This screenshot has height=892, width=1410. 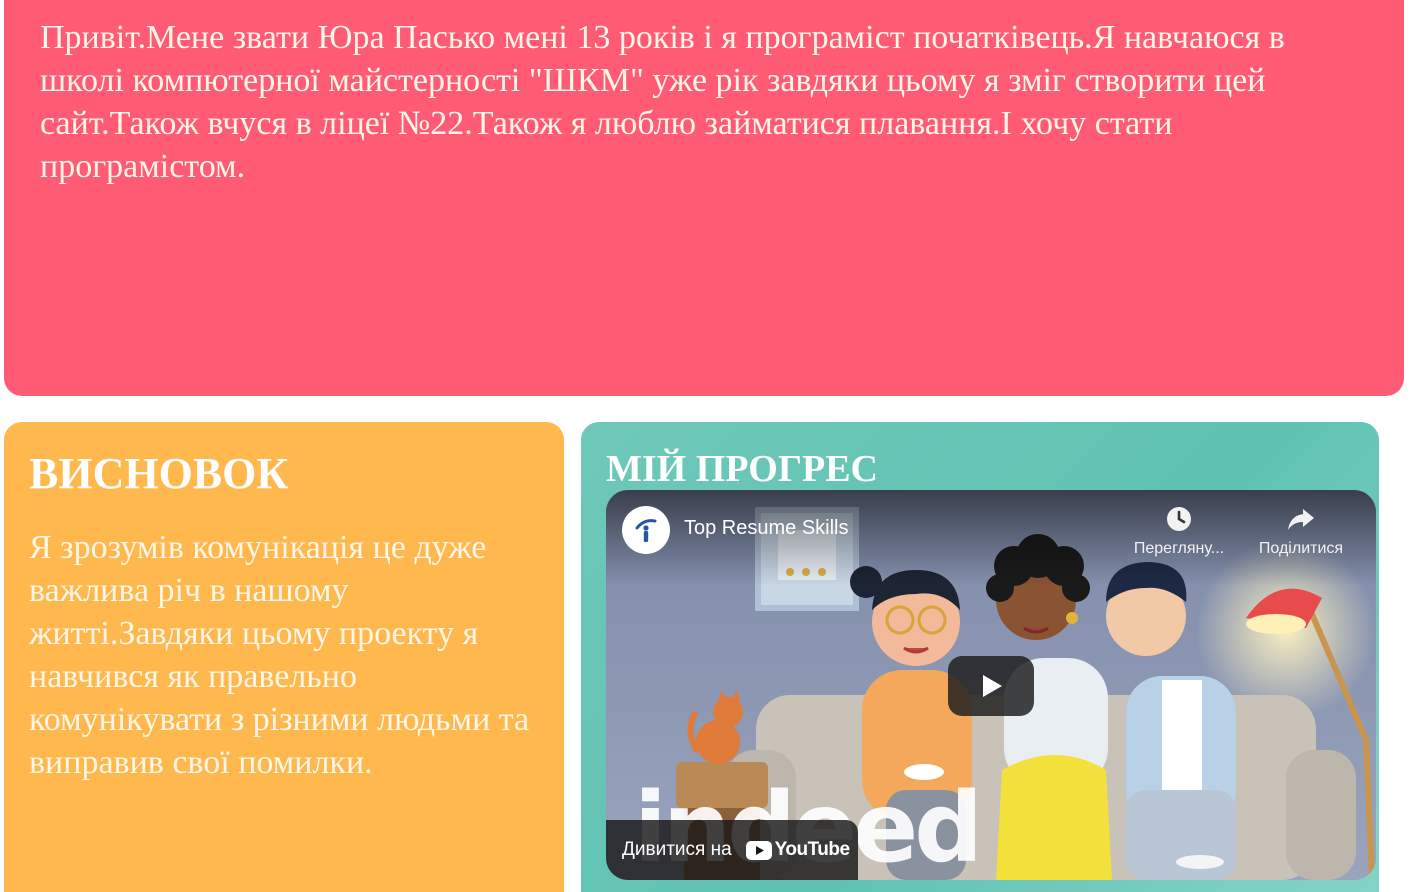 I want to click on play-button, so click(x=991, y=686).